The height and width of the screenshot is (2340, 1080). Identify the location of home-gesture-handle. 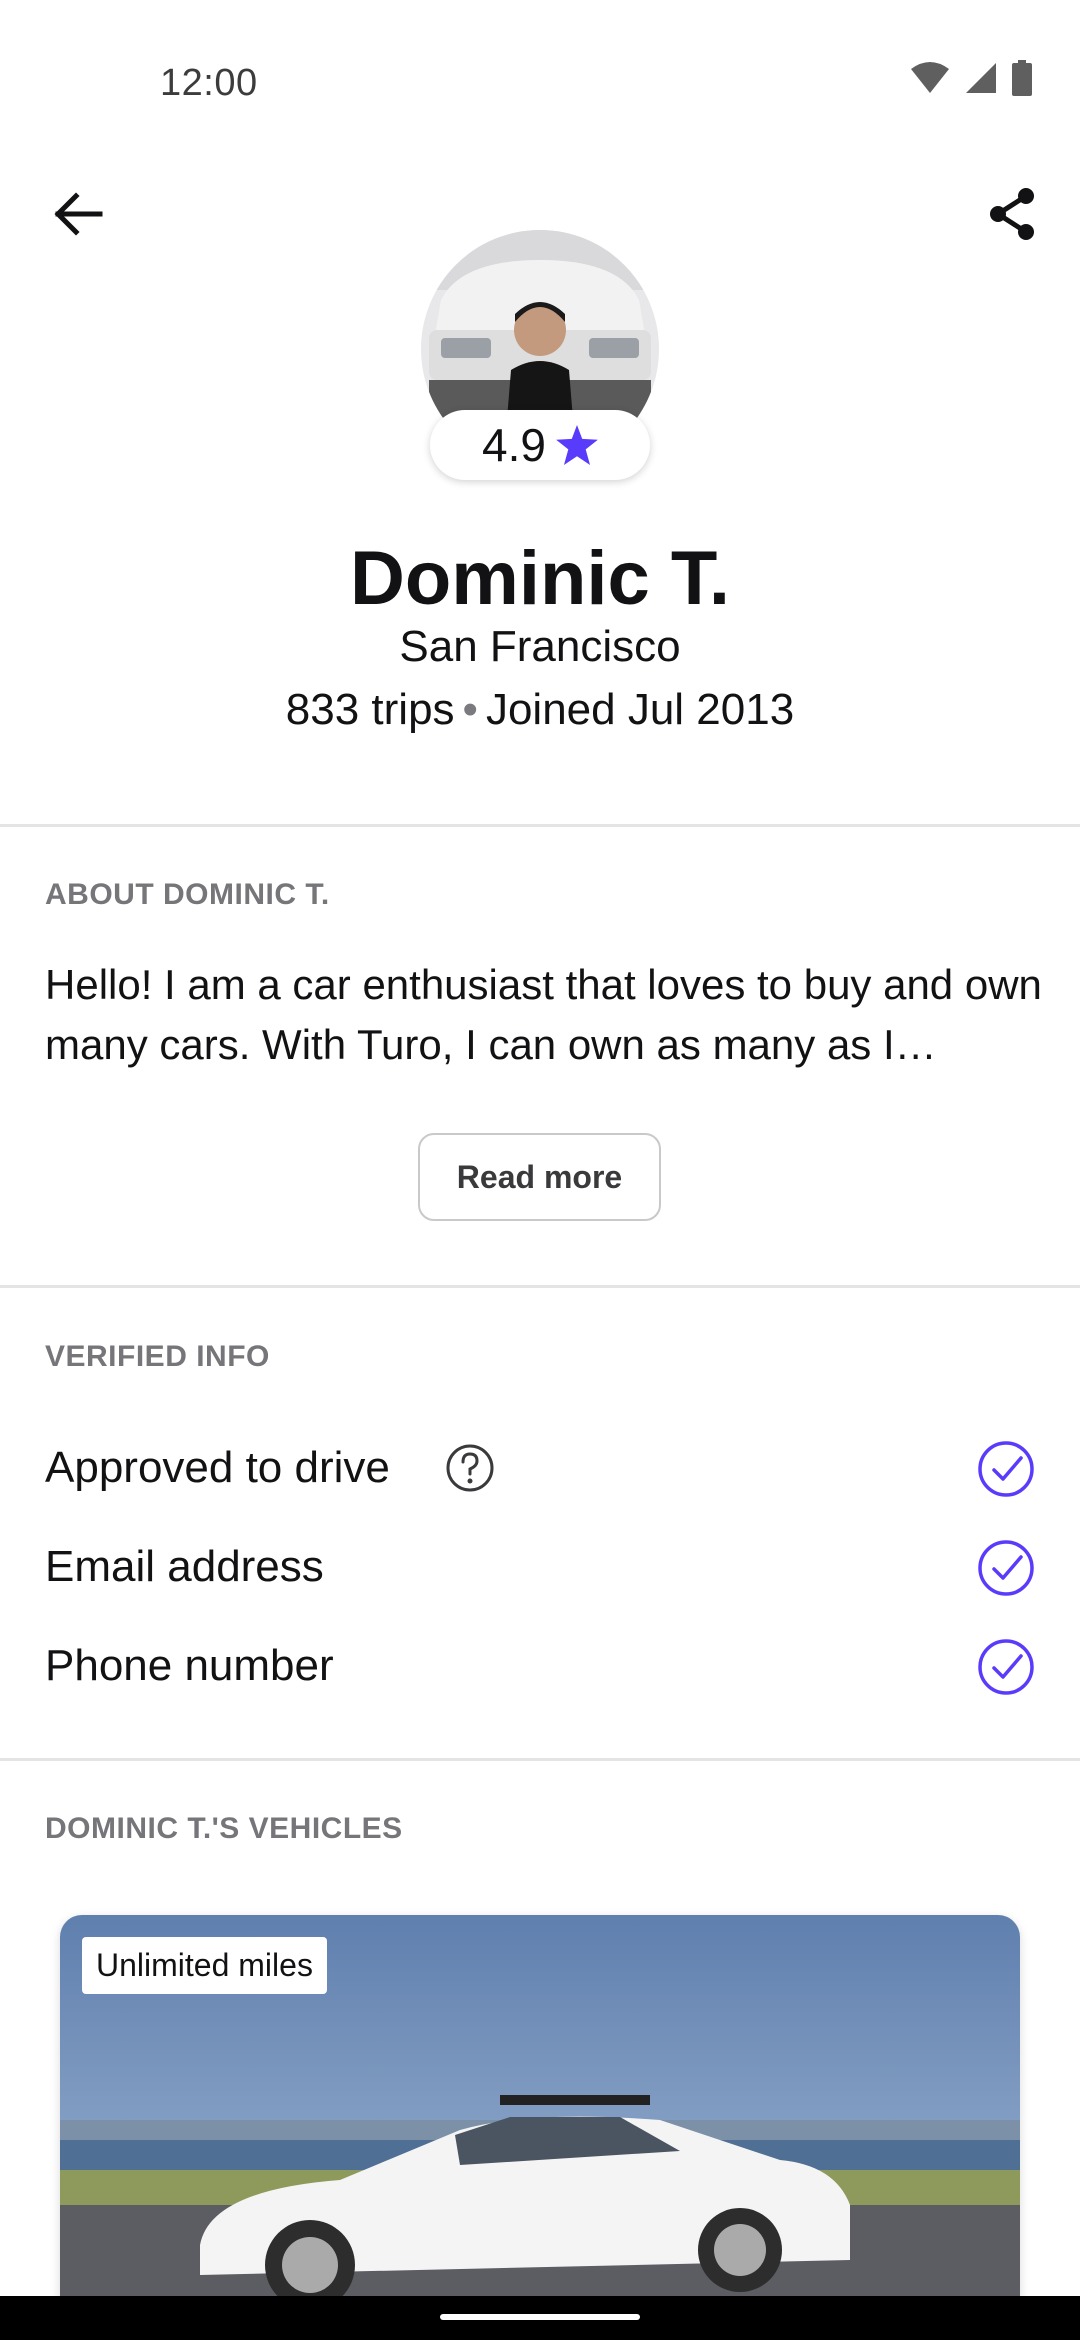
(540, 2317).